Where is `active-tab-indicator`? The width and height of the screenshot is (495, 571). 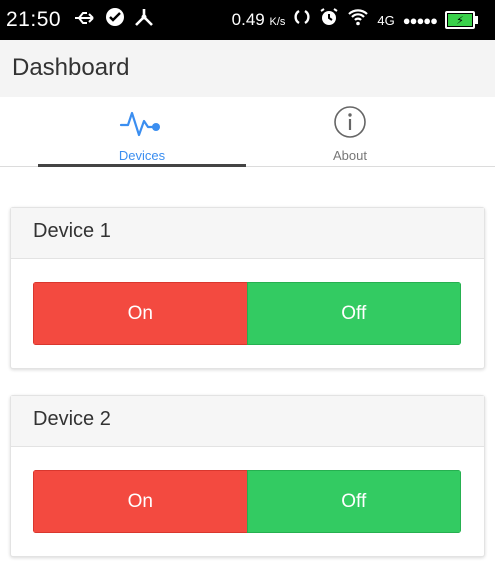 active-tab-indicator is located at coordinates (142, 165).